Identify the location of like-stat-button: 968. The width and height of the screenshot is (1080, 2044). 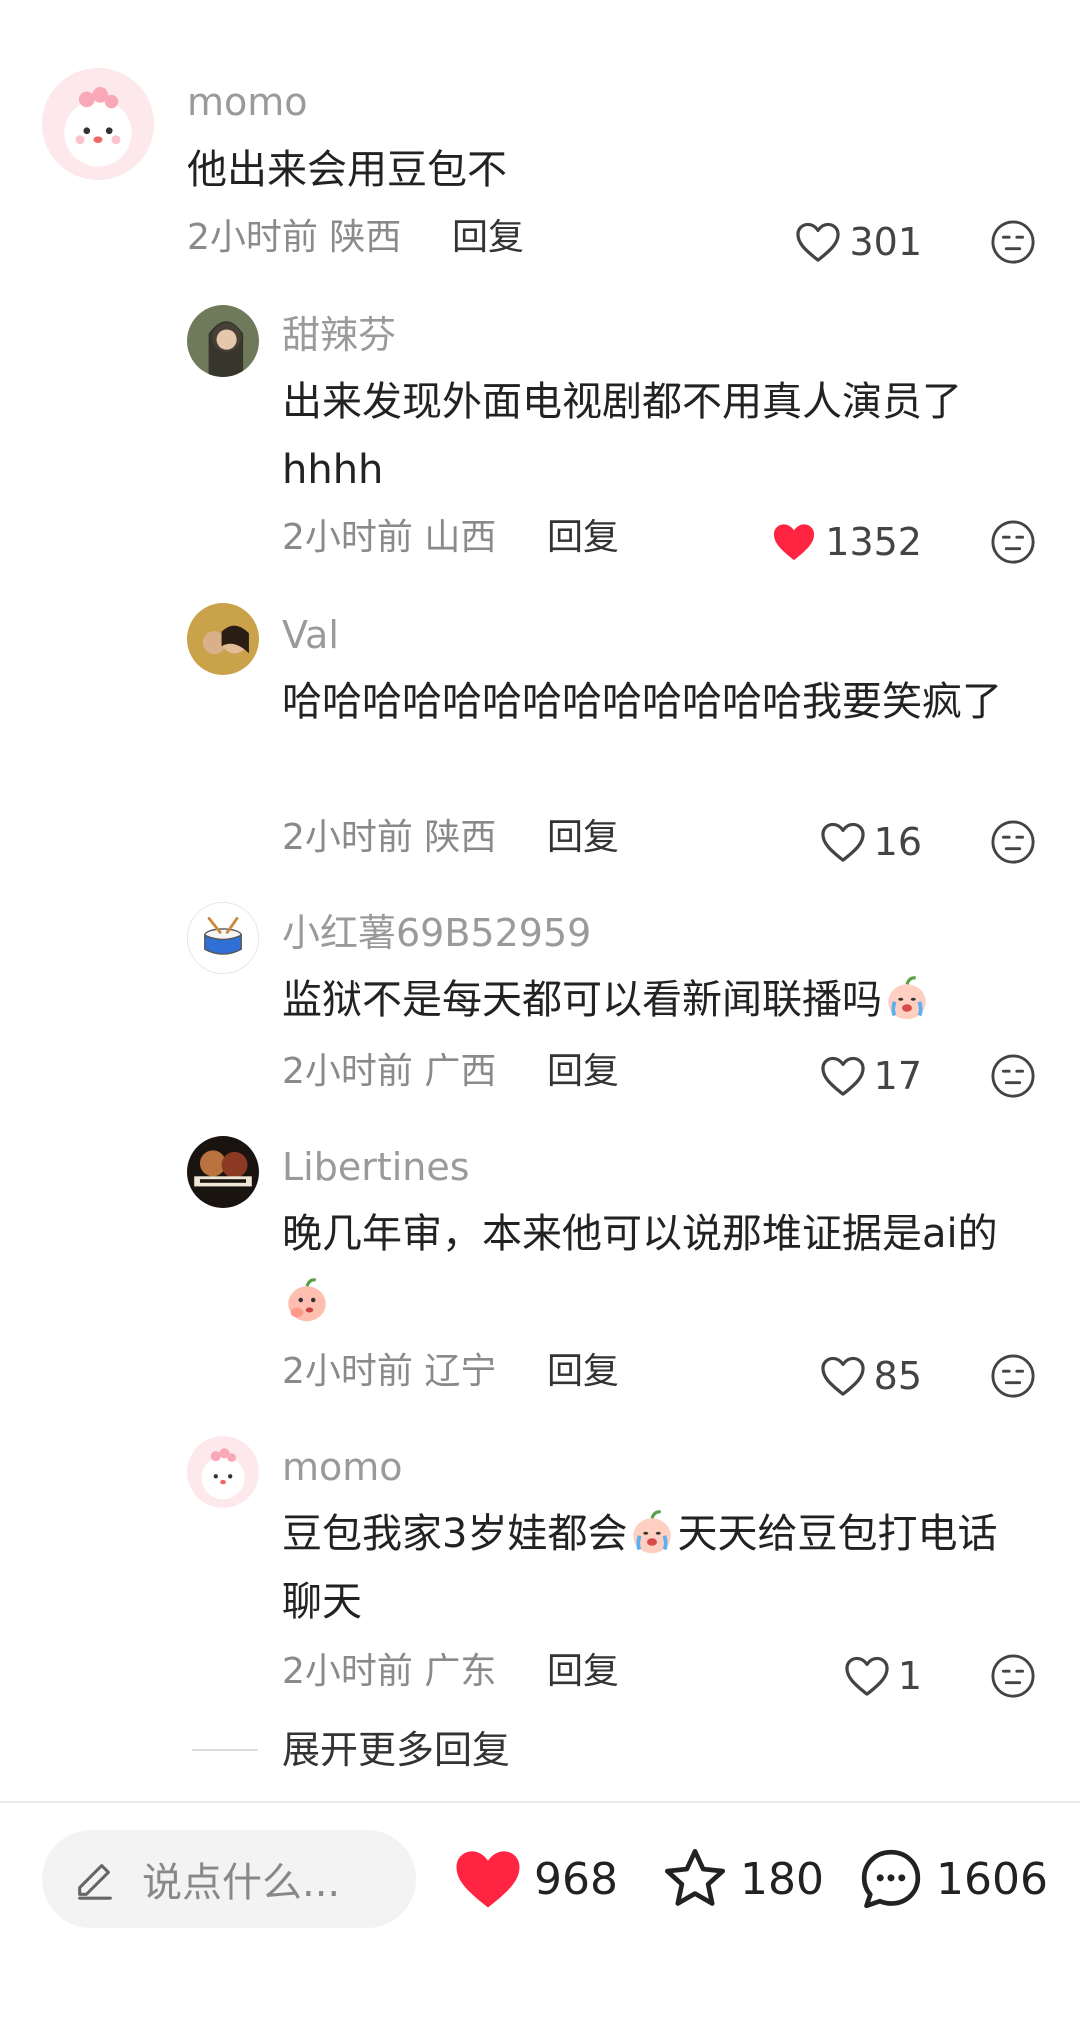
(535, 1879).